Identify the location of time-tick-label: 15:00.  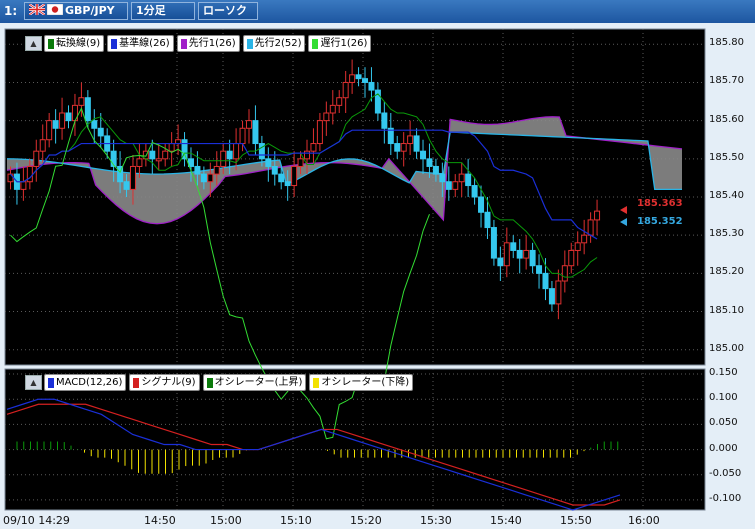
(226, 520).